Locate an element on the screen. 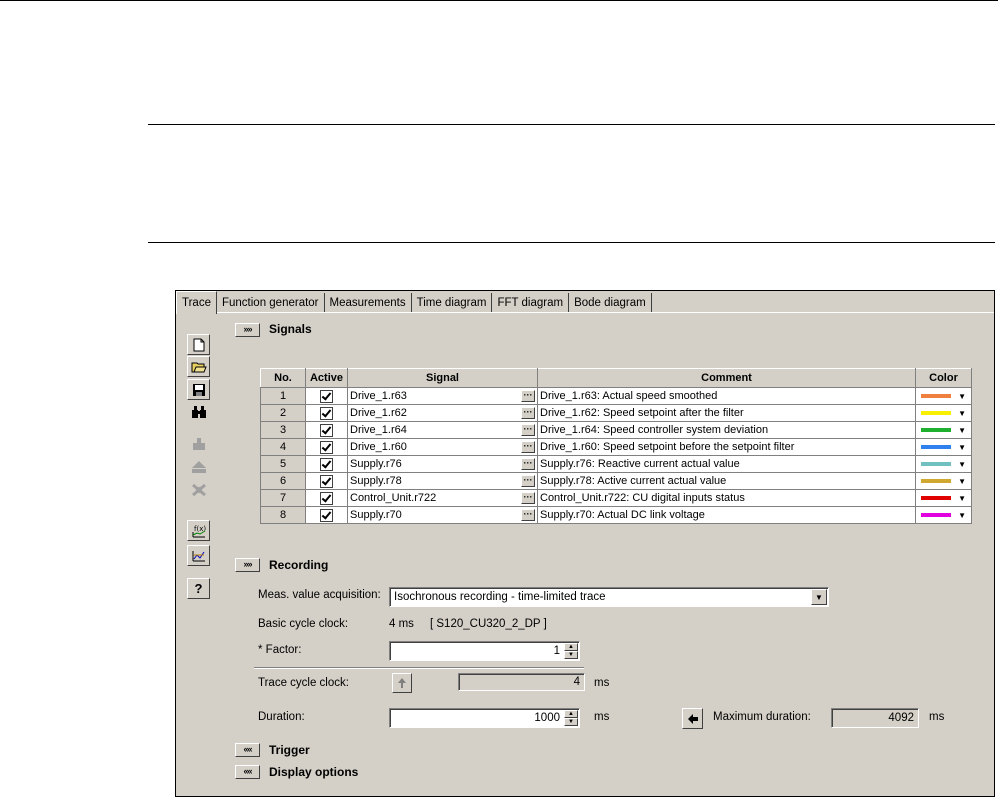  upload-icon is located at coordinates (198, 443).